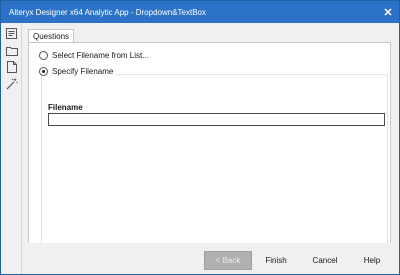 The width and height of the screenshot is (400, 275). What do you see at coordinates (11, 148) in the screenshot?
I see `left-toolbar` at bounding box center [11, 148].